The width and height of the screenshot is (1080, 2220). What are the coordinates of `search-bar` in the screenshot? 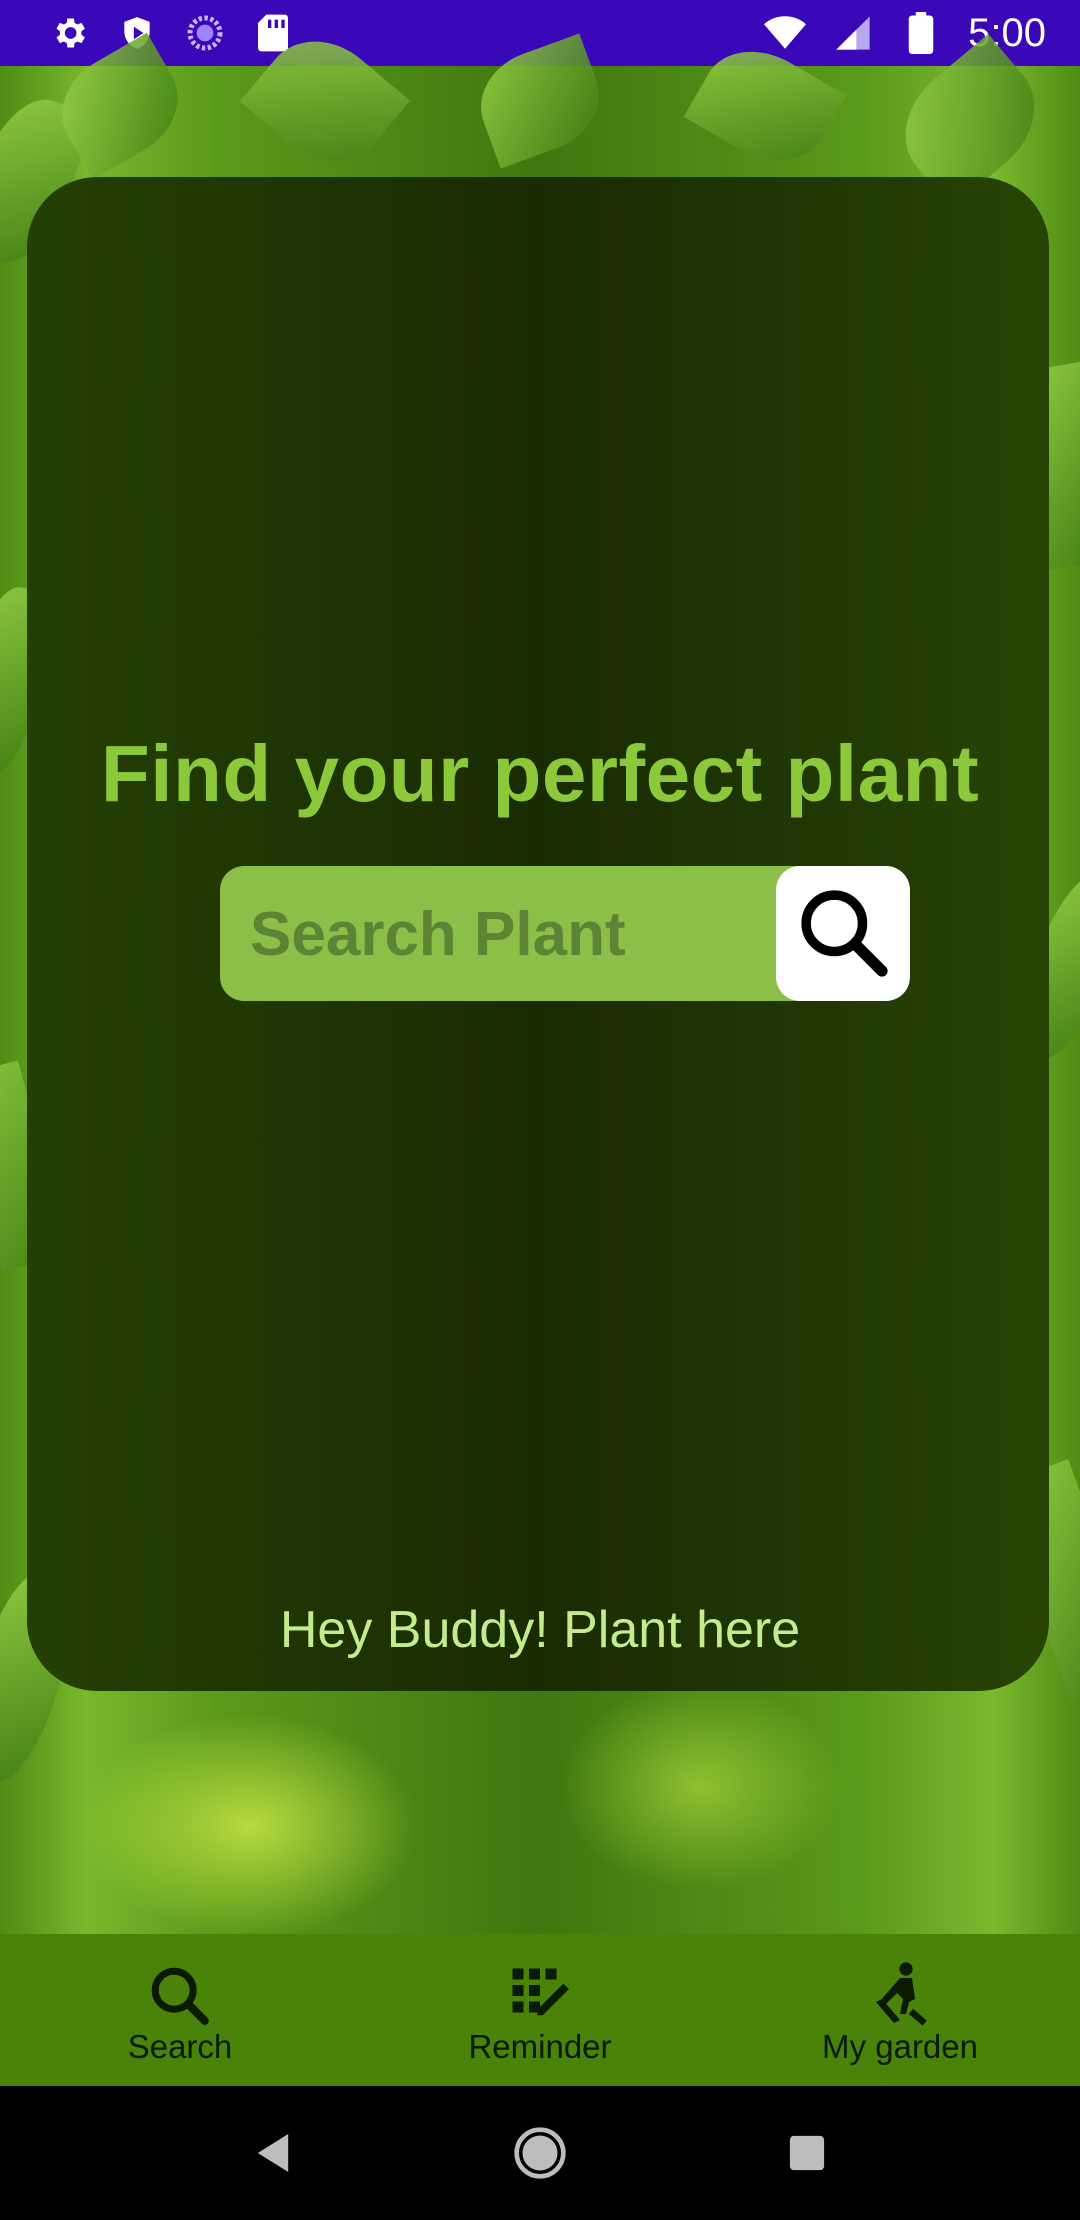 It's located at (565, 933).